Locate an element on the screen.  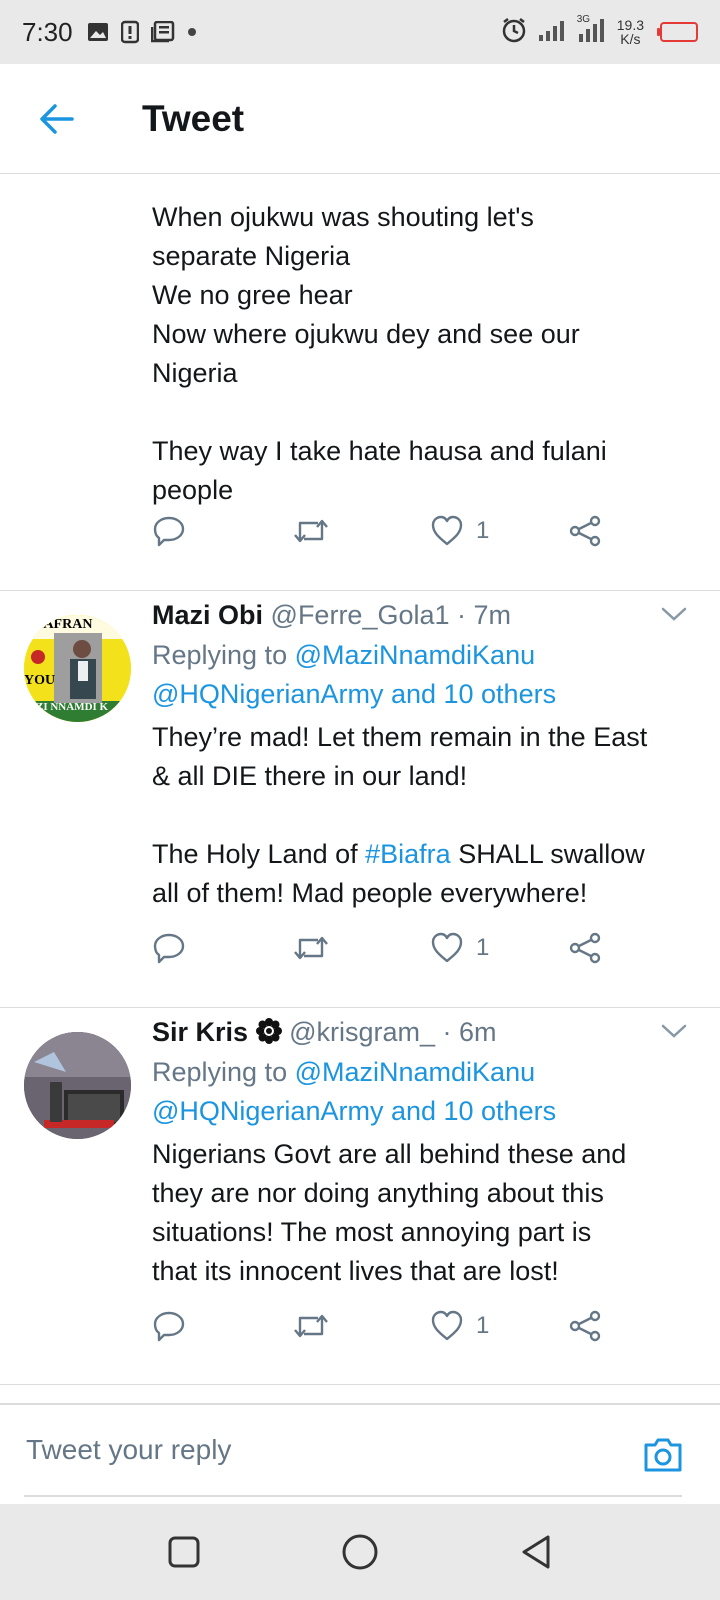
tweet-header: Mazi Obi @Ferre_Gola1 · 7m is located at coordinates (331, 615).